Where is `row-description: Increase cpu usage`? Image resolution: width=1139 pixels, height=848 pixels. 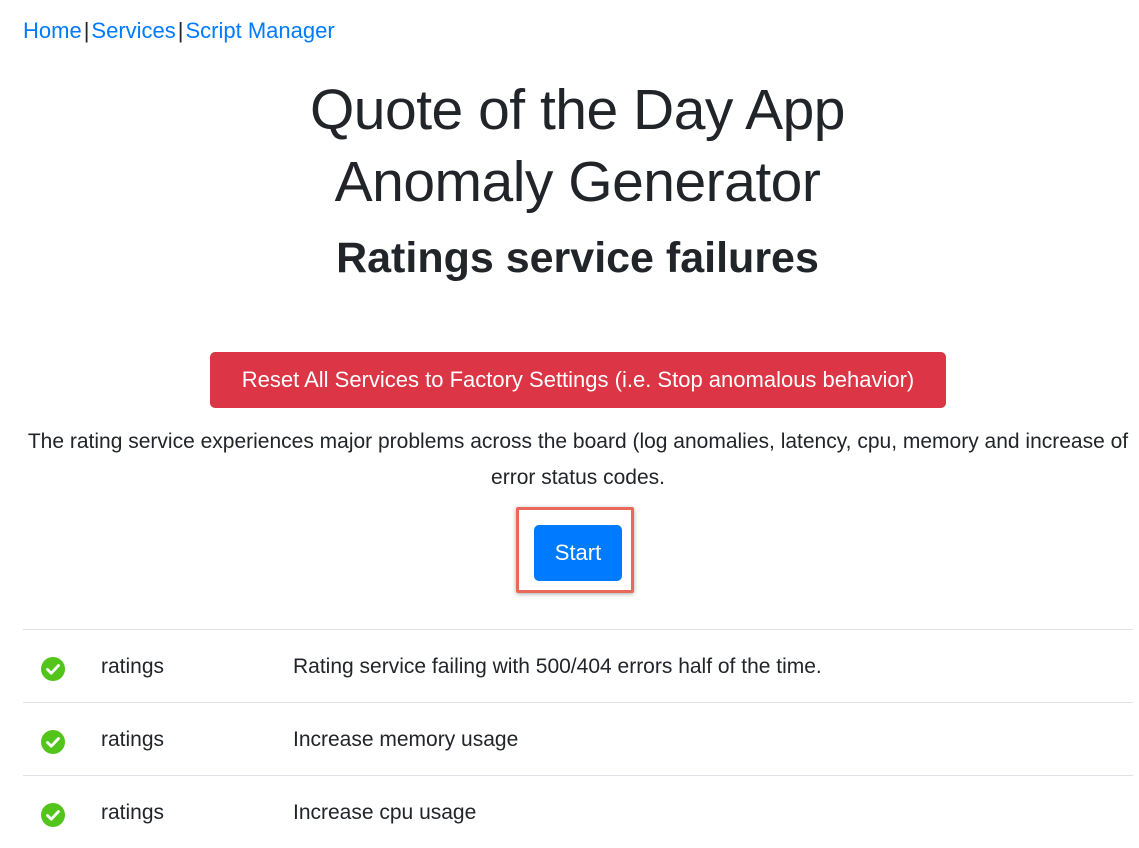 row-description: Increase cpu usage is located at coordinates (385, 812).